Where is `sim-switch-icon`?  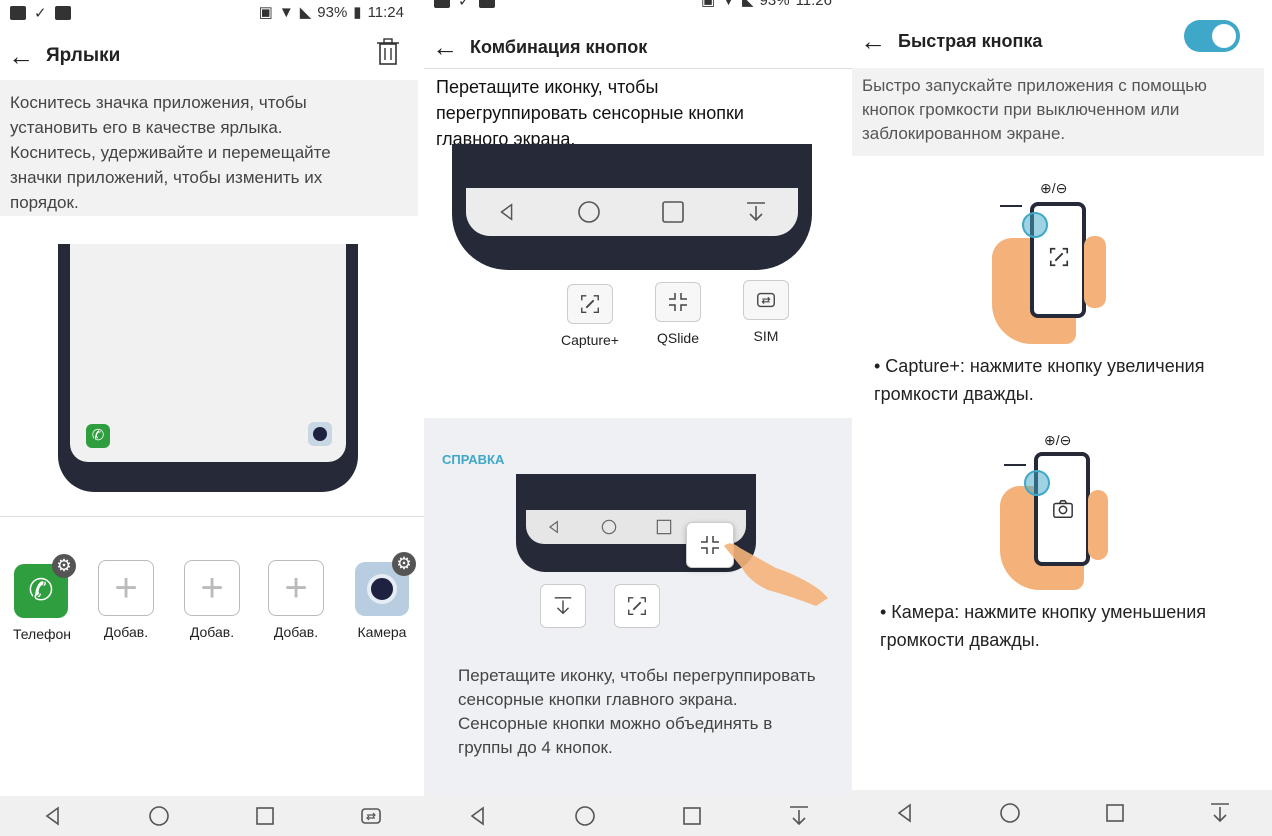
sim-switch-icon is located at coordinates (766, 300).